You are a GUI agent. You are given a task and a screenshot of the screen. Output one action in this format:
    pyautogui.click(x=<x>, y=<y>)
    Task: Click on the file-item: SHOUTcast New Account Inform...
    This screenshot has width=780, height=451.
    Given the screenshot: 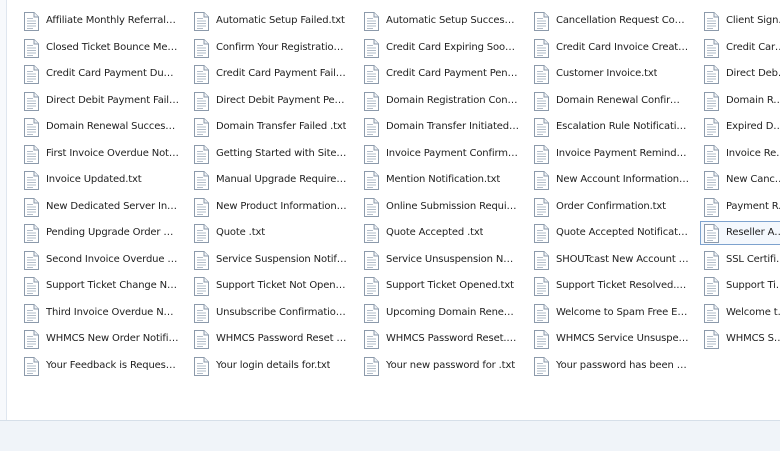 What is the action you would take?
    pyautogui.click(x=610, y=260)
    